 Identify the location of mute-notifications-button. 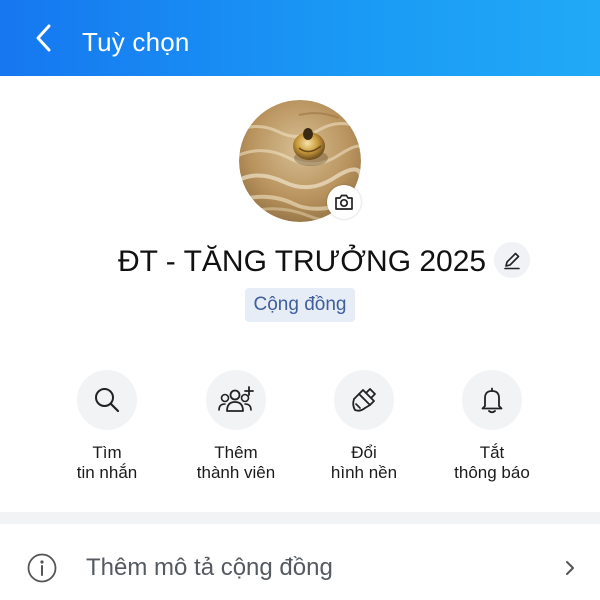
(492, 400).